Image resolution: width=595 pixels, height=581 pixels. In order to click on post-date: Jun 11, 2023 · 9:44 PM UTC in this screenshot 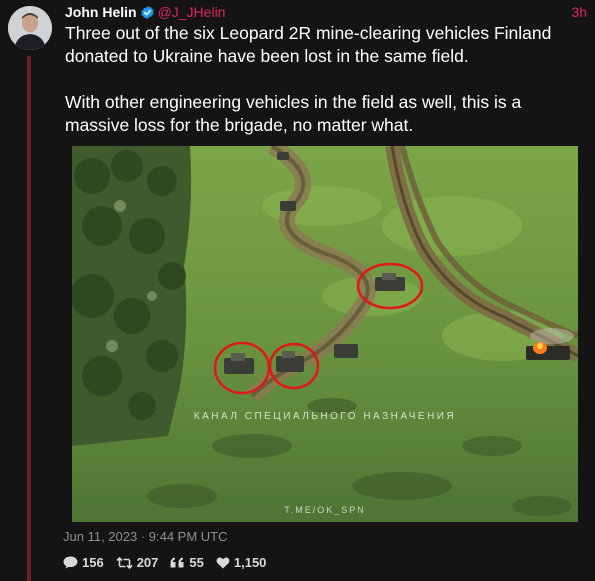, I will do `click(145, 536)`.